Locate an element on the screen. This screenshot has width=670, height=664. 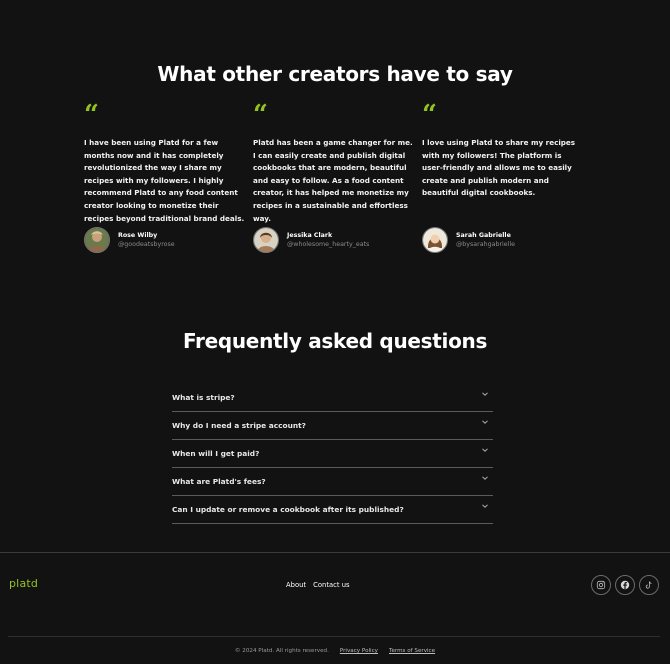
author-name: Sarah Gabrielle is located at coordinates (483, 235).